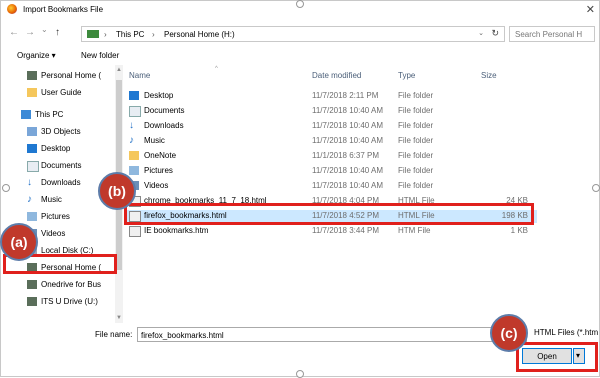 This screenshot has width=600, height=378. What do you see at coordinates (509, 333) in the screenshot?
I see `annotation-badge-c: (c)` at bounding box center [509, 333].